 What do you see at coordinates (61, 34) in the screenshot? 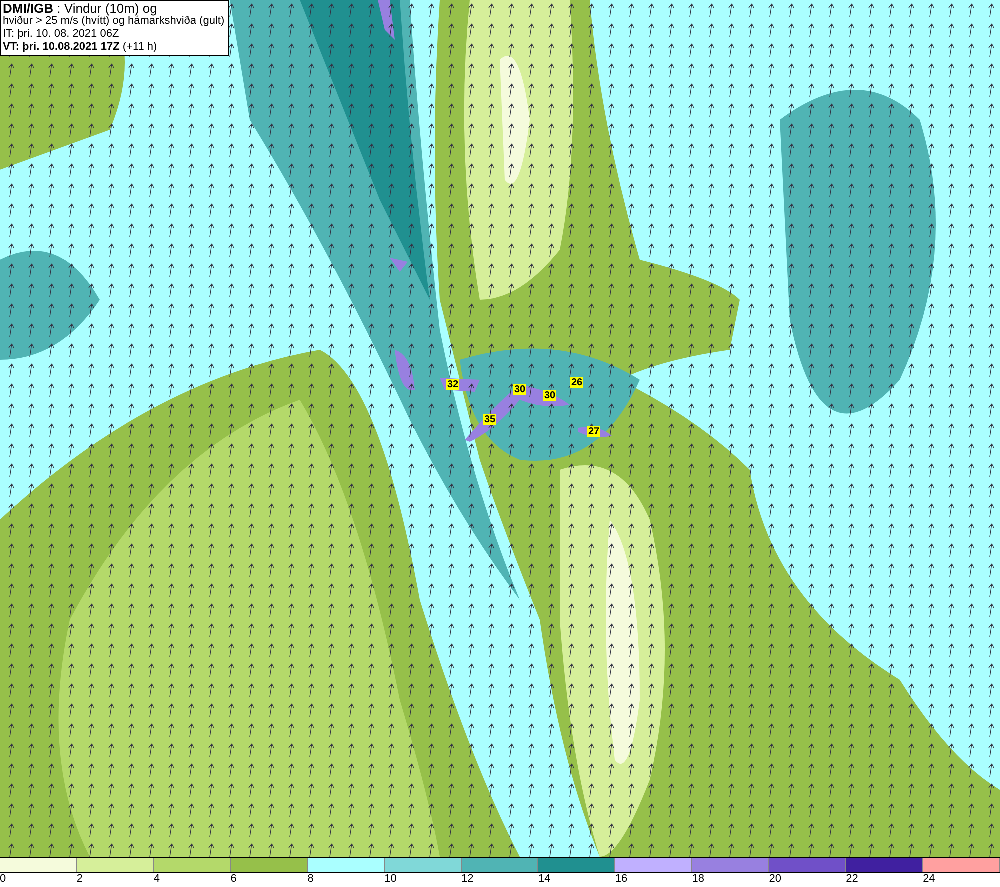
I see `caption-line: IT: þri. 10. 08. 2021 06Z` at bounding box center [61, 34].